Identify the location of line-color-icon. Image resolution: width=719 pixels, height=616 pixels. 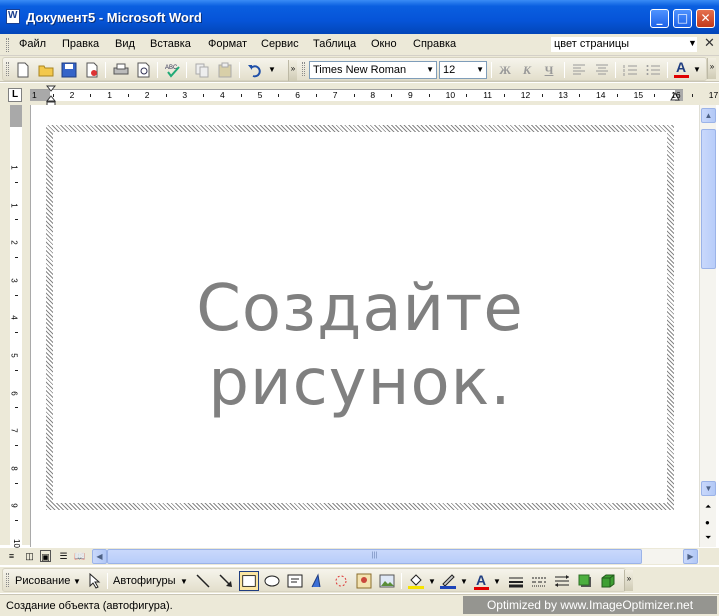
(448, 581).